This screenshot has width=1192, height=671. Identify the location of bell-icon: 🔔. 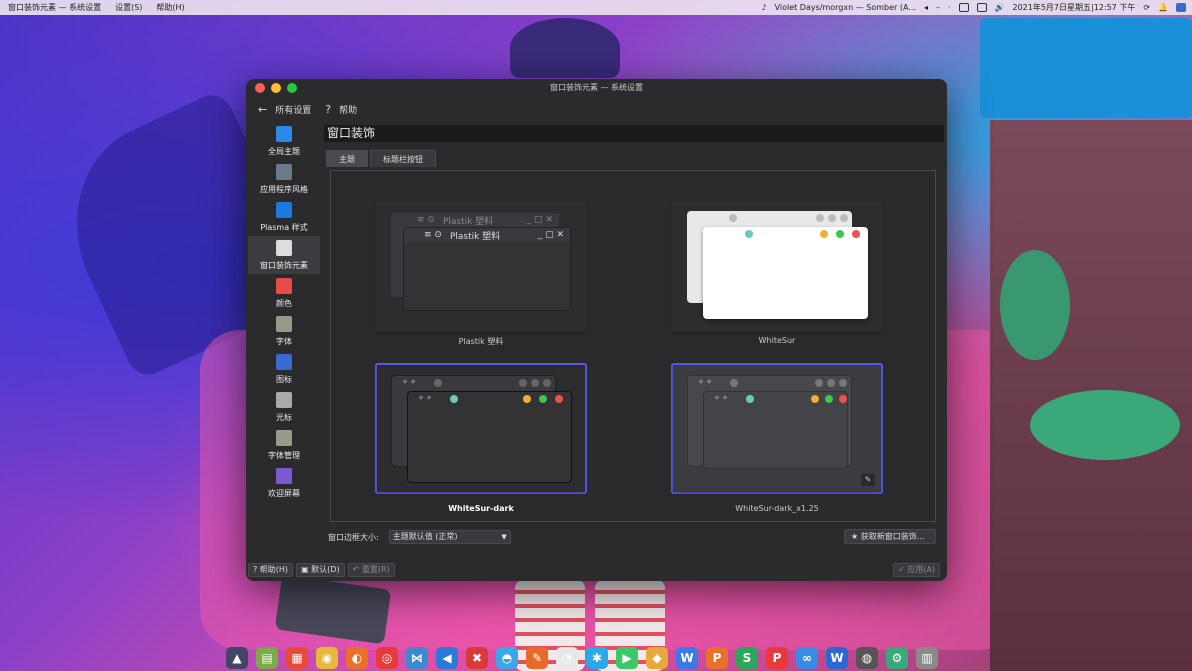
(1163, 7).